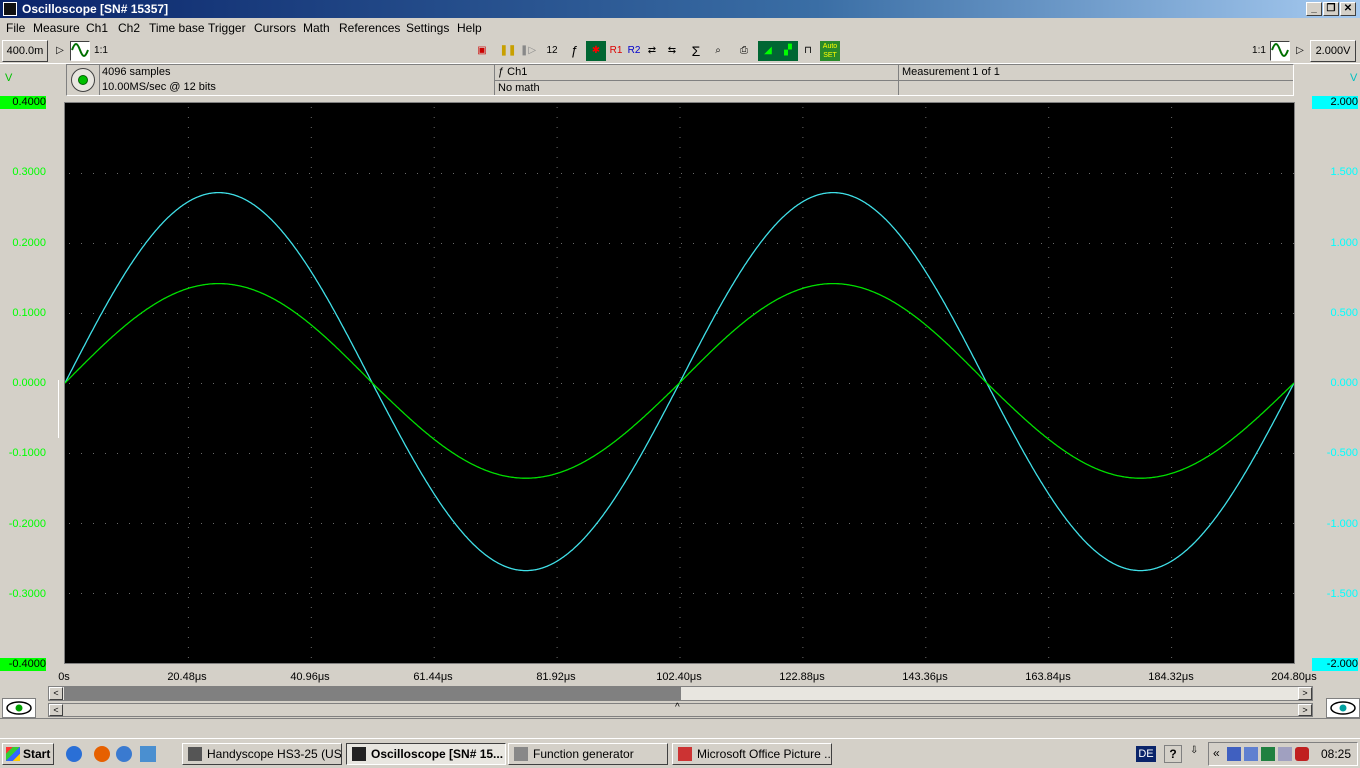  I want to click on restore-button: ❐, so click(1331, 9).